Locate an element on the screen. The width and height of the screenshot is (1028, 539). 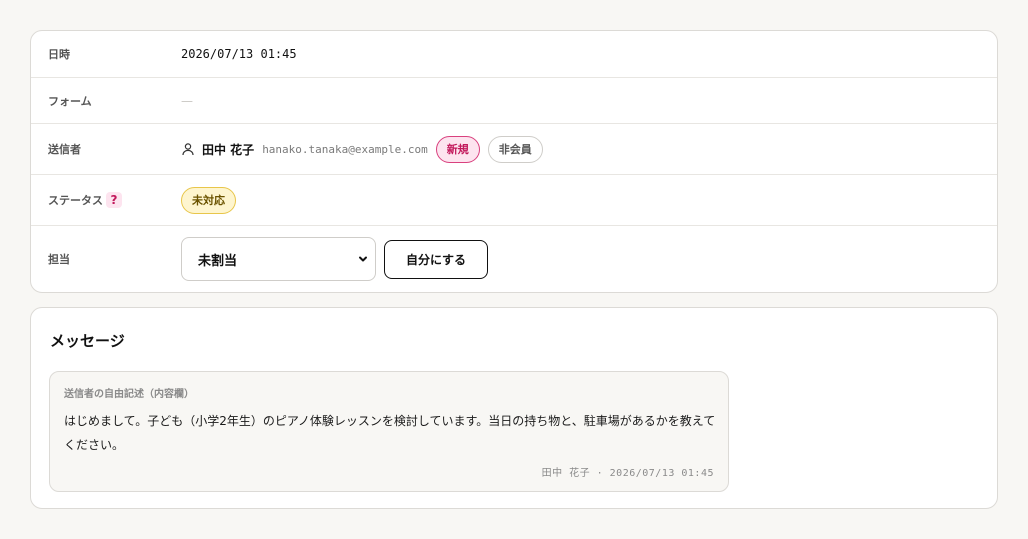
form-row: フォーム — is located at coordinates (514, 101).